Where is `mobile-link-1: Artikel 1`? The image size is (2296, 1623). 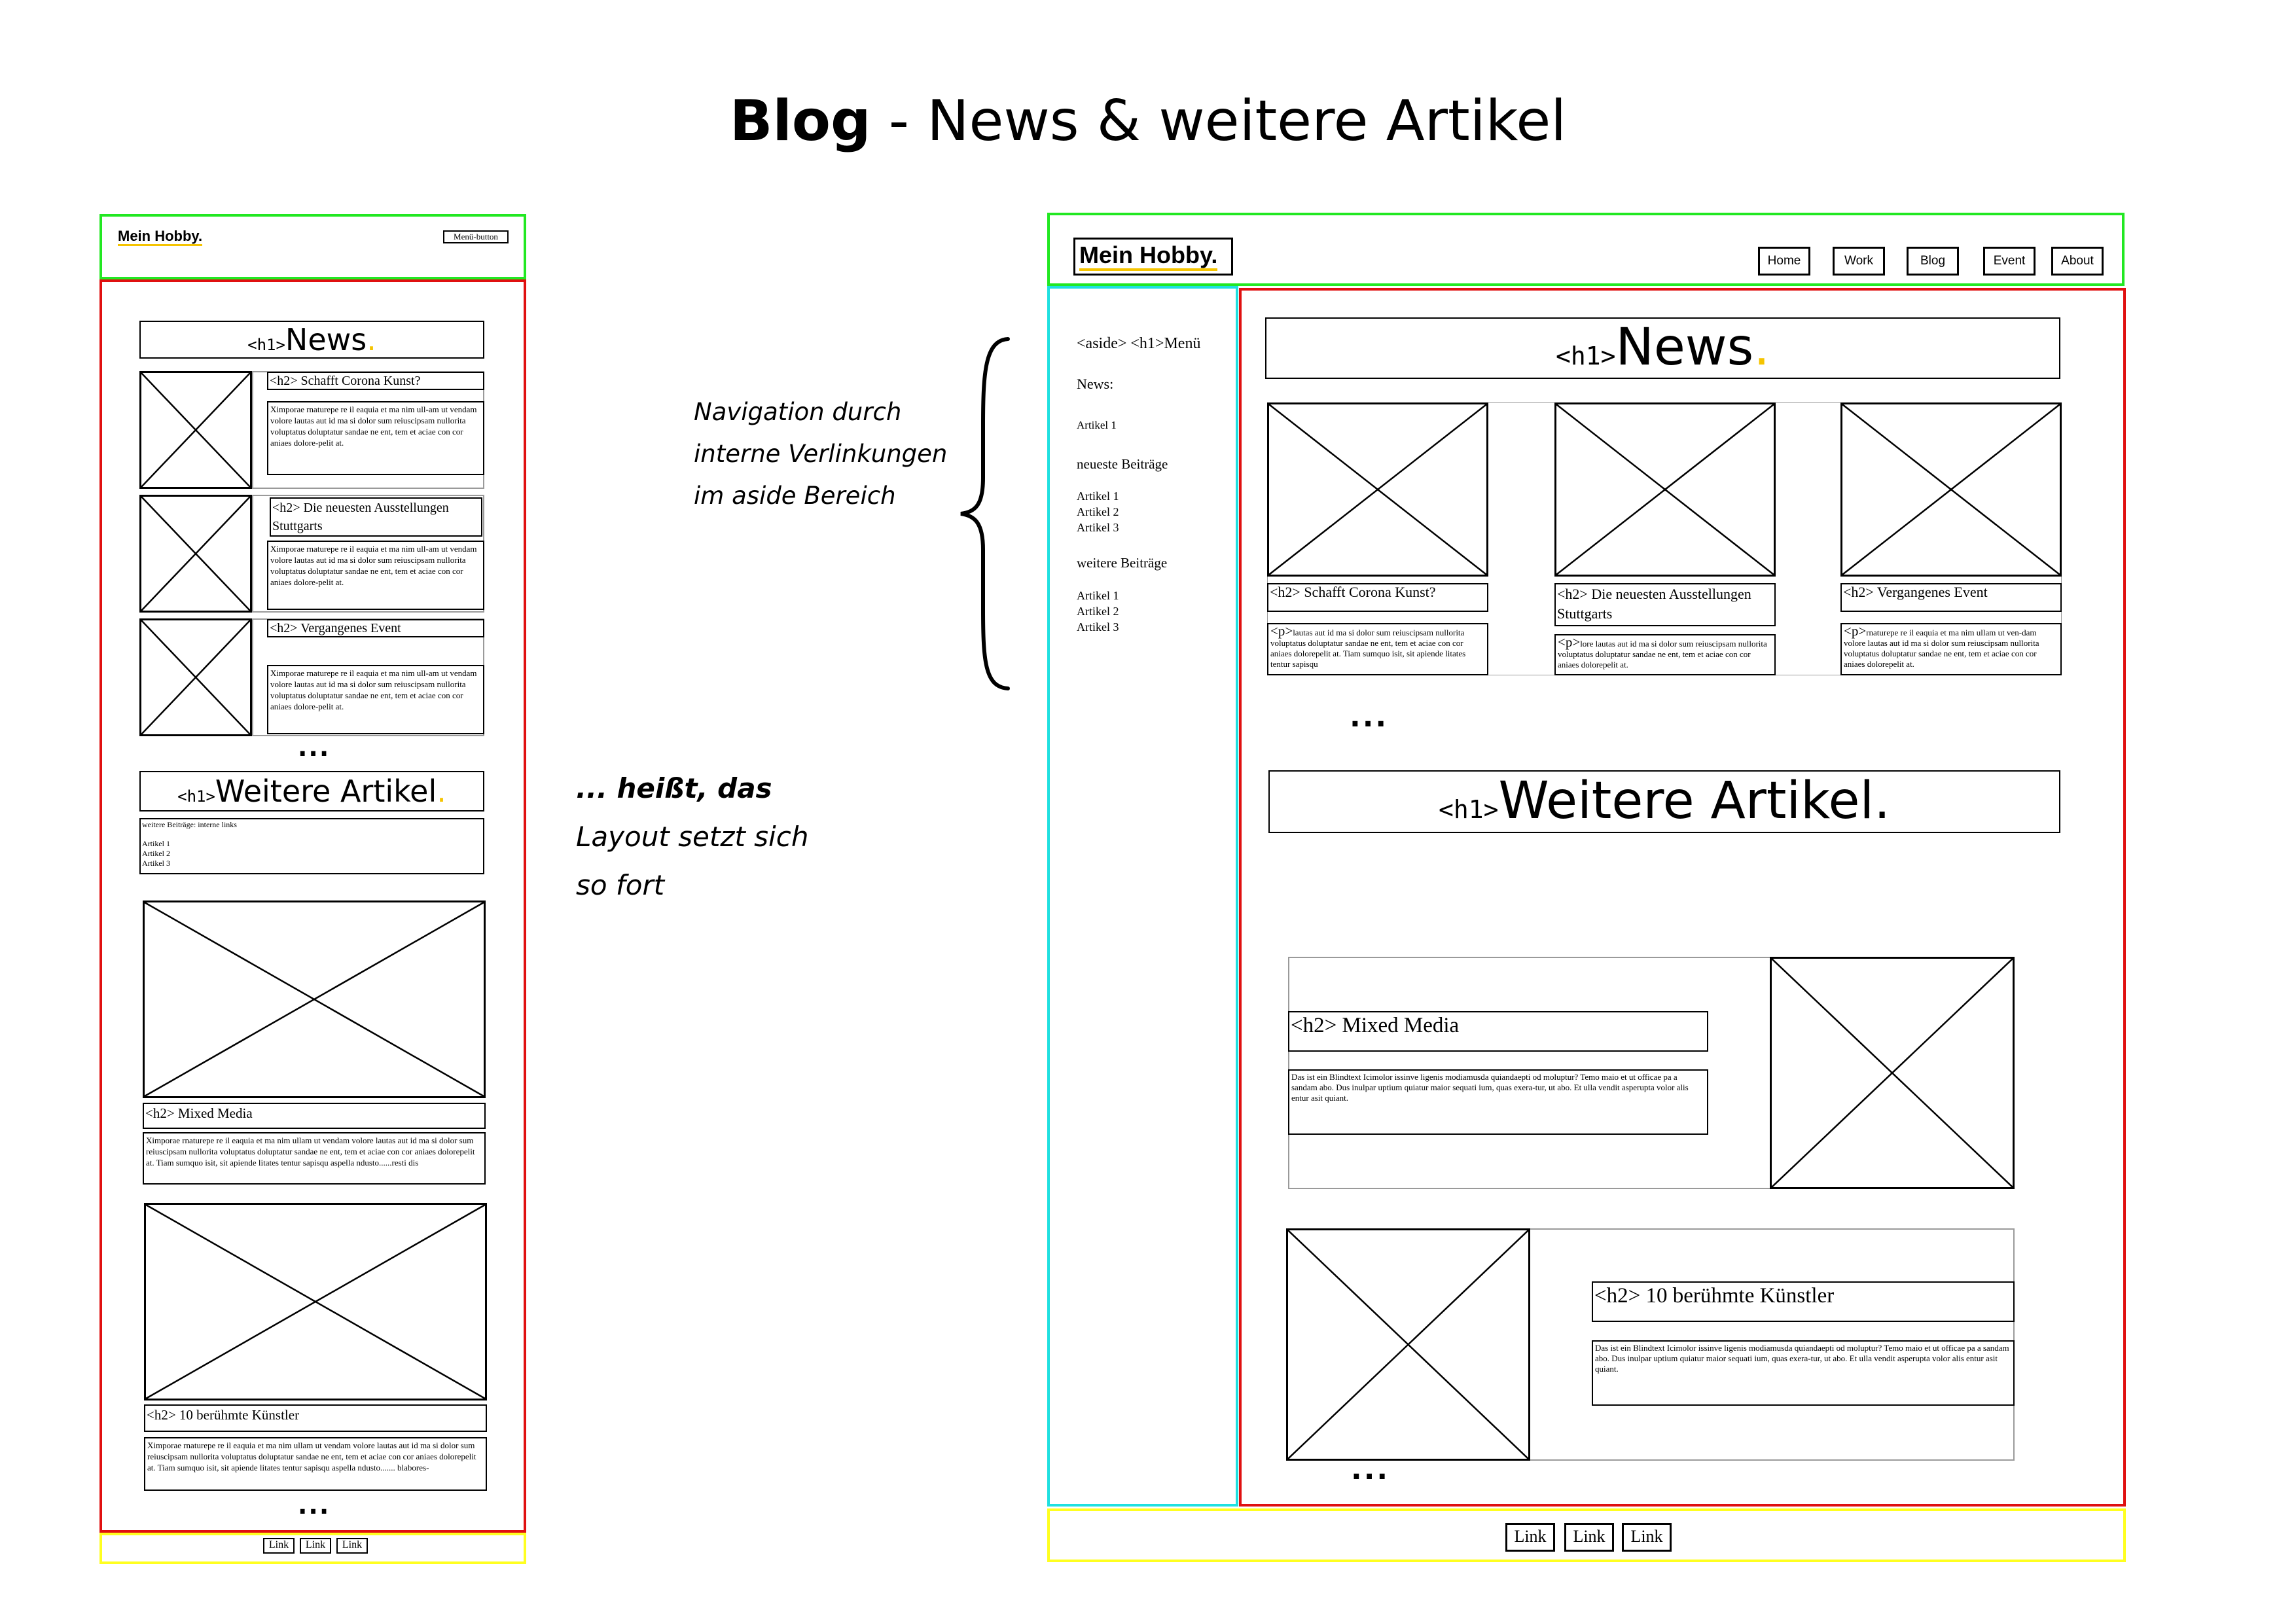
mobile-link-1: Artikel 1 is located at coordinates (312, 844).